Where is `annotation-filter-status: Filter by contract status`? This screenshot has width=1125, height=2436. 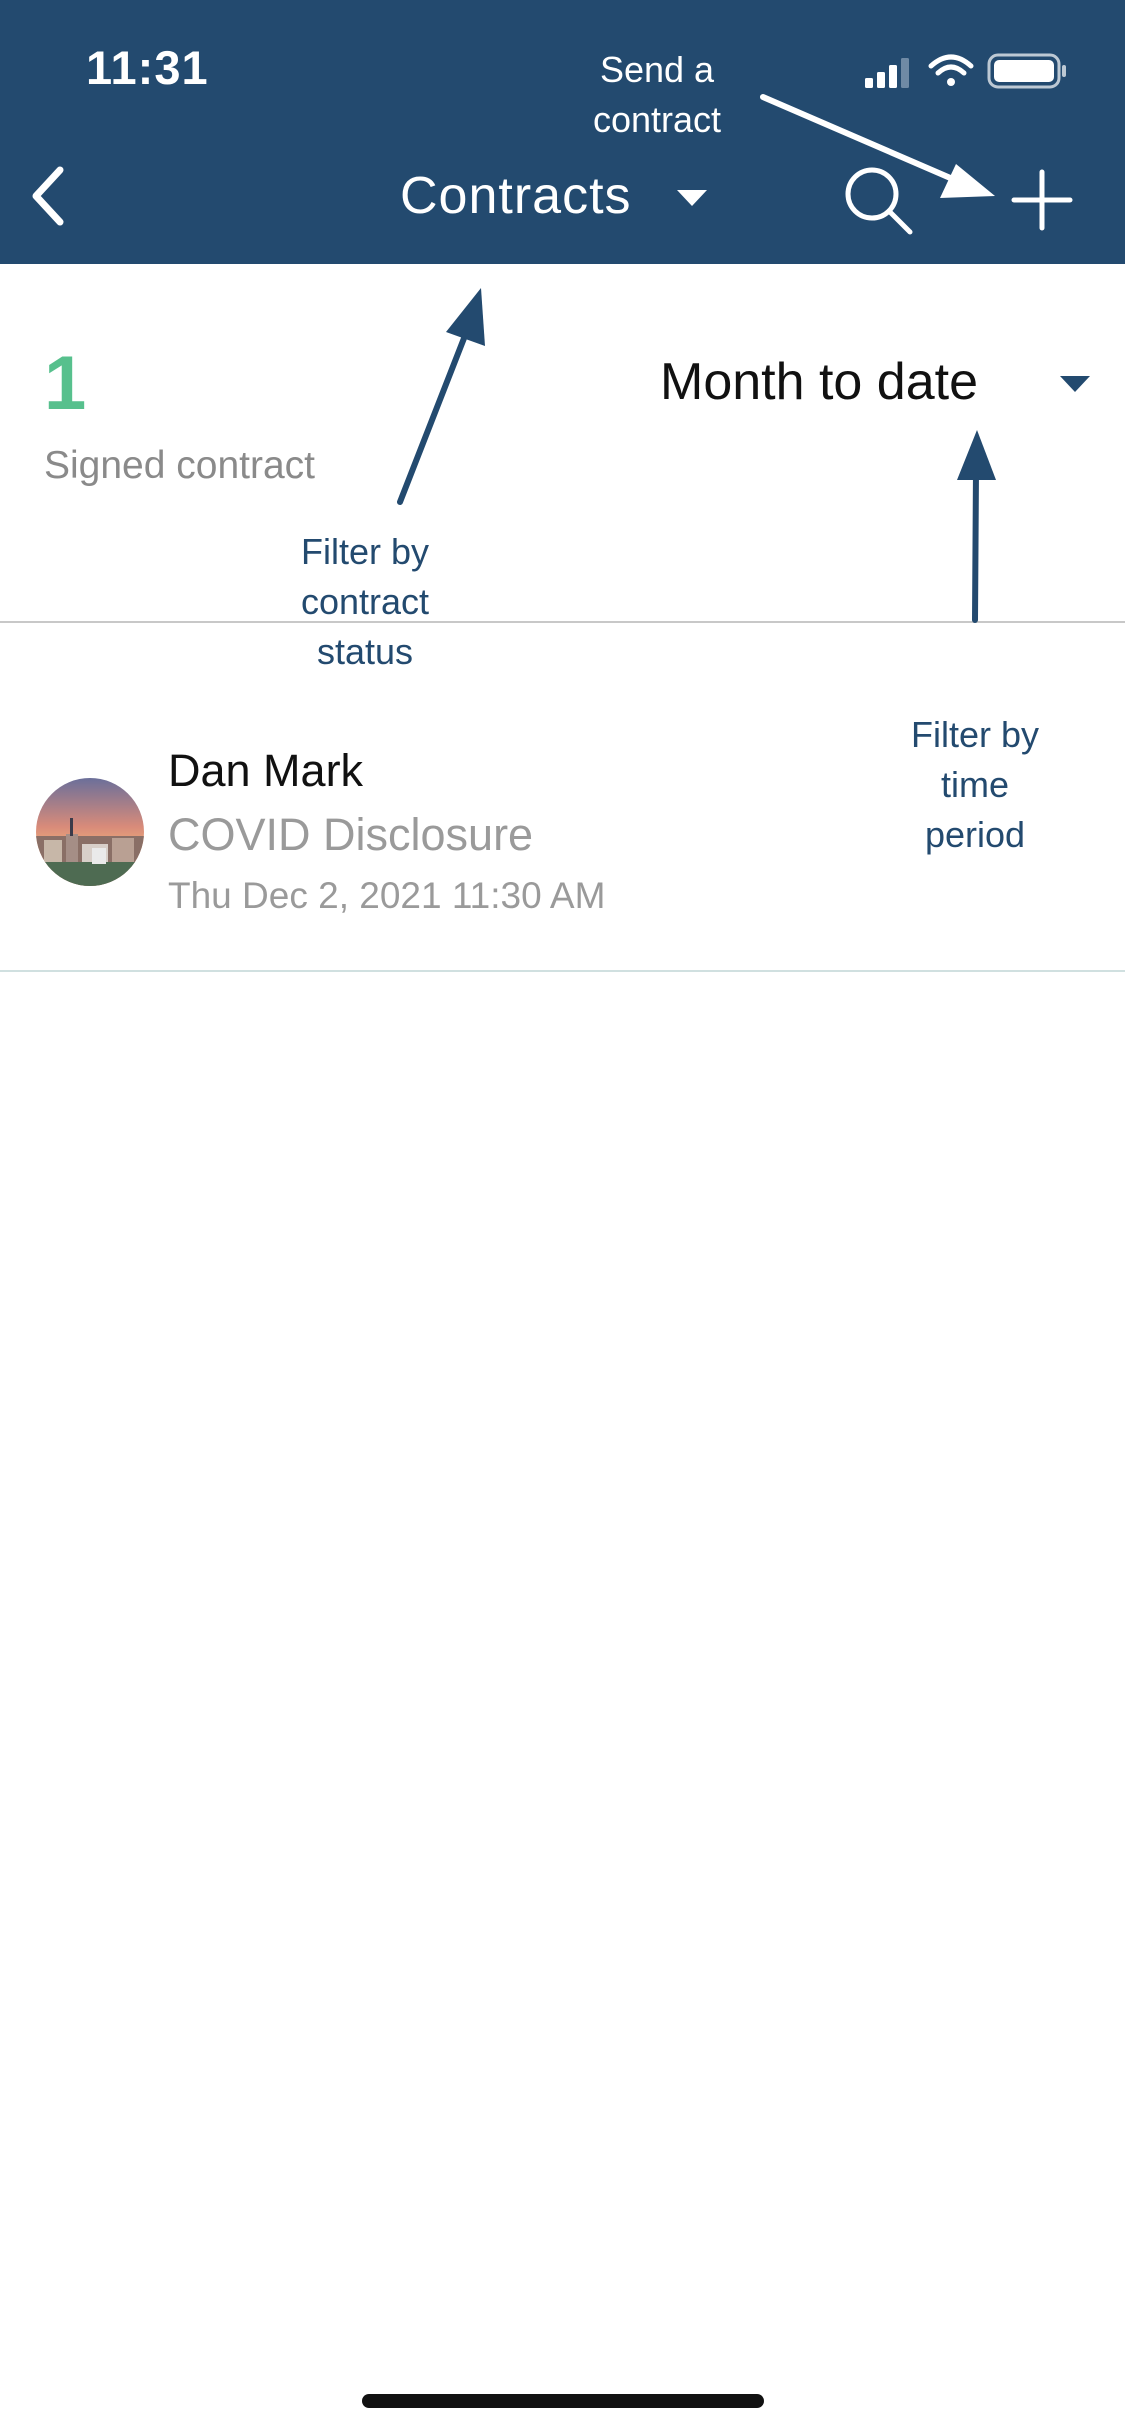
annotation-filter-status: Filter by contract status is located at coordinates (365, 601).